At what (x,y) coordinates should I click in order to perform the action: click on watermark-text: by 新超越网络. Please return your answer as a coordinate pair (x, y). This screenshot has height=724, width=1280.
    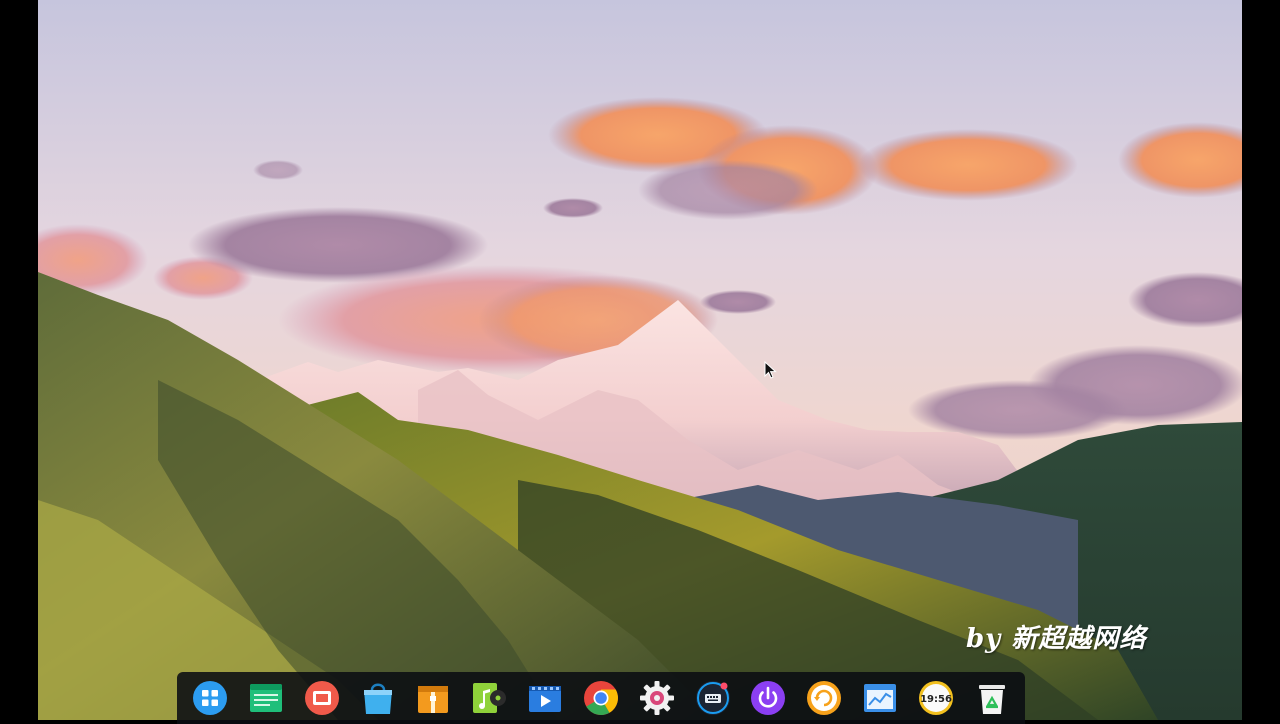
    Looking at the image, I should click on (1056, 639).